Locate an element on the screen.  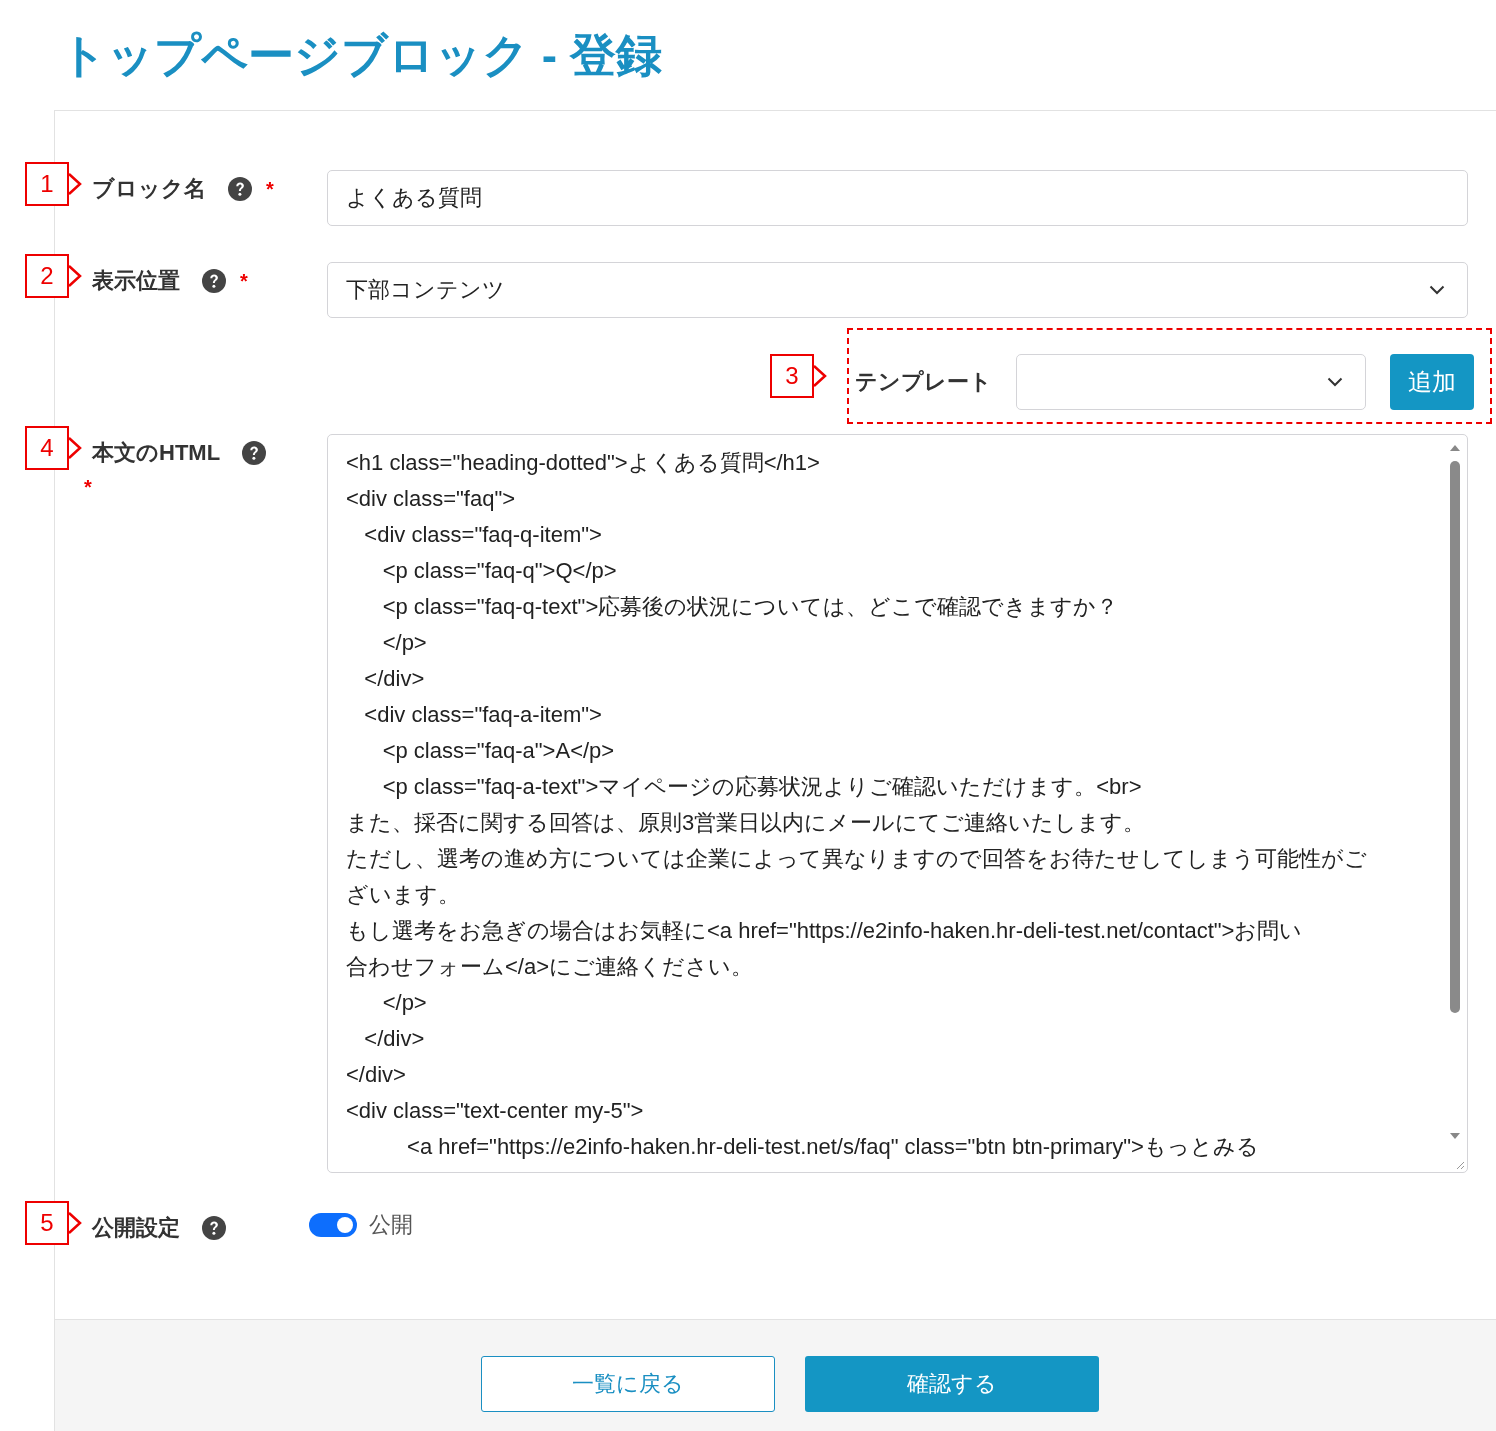
page-title: トップページブロック - 登録 is located at coordinates (361, 55).